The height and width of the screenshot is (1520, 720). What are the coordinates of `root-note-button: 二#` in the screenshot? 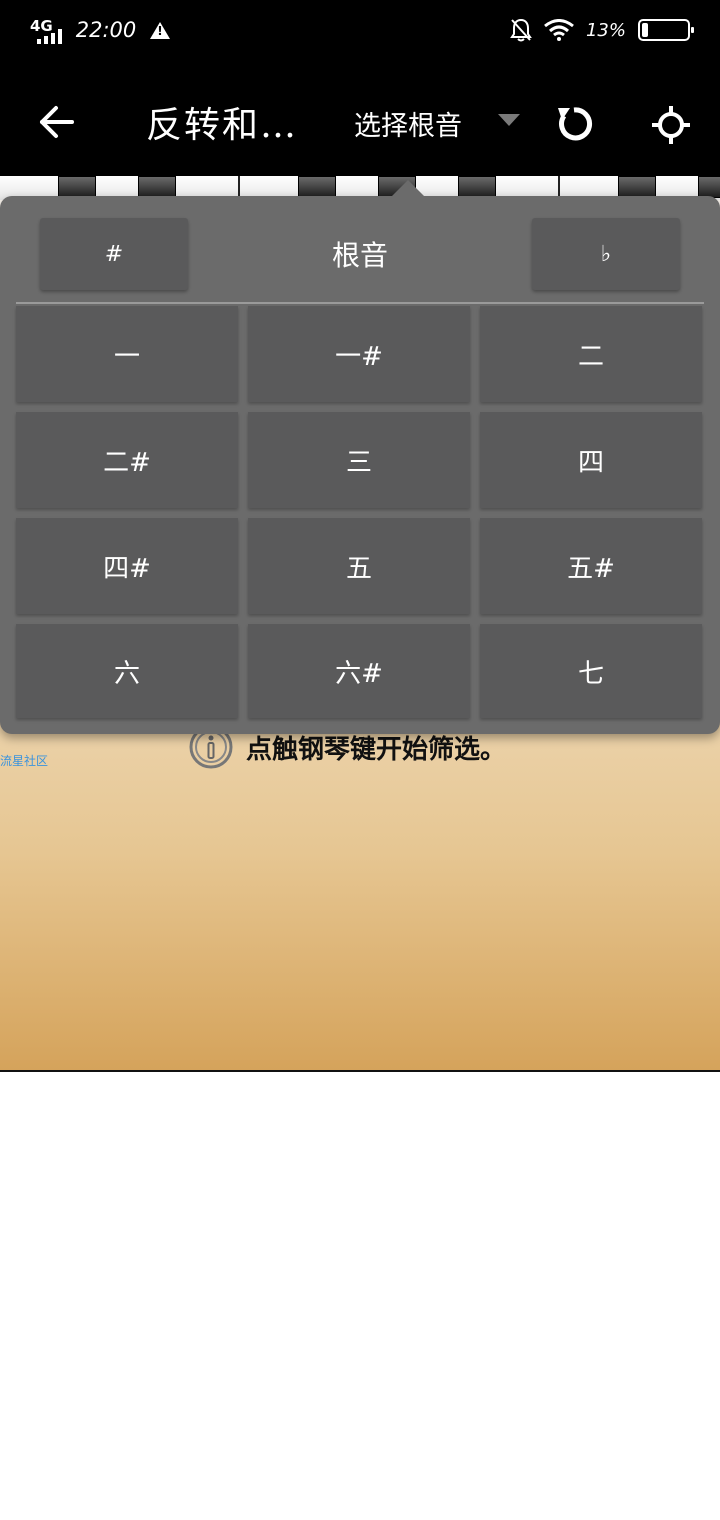 It's located at (127, 460).